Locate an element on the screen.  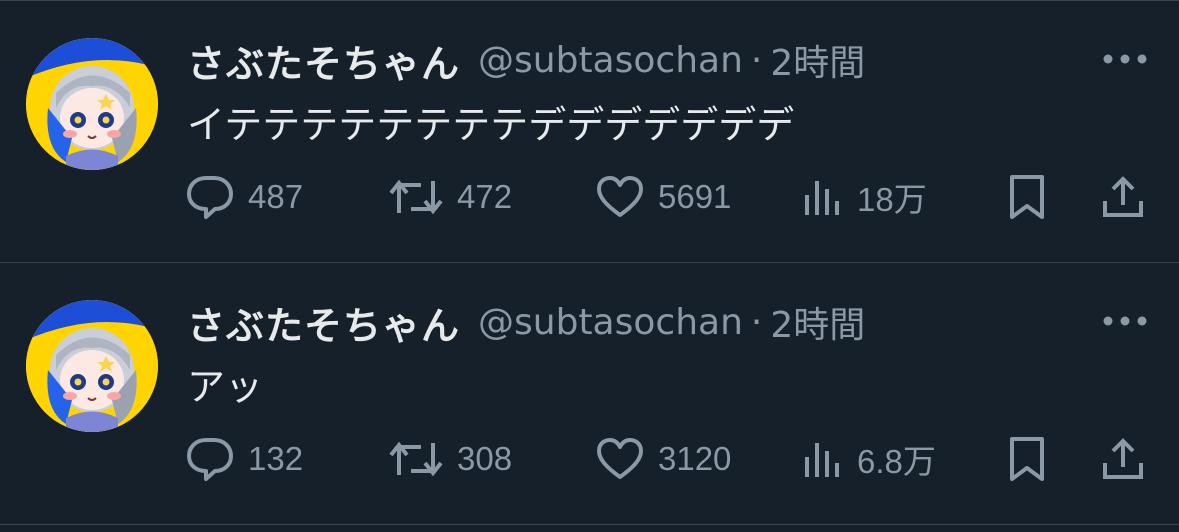
reply-button: 487 is located at coordinates (244, 197).